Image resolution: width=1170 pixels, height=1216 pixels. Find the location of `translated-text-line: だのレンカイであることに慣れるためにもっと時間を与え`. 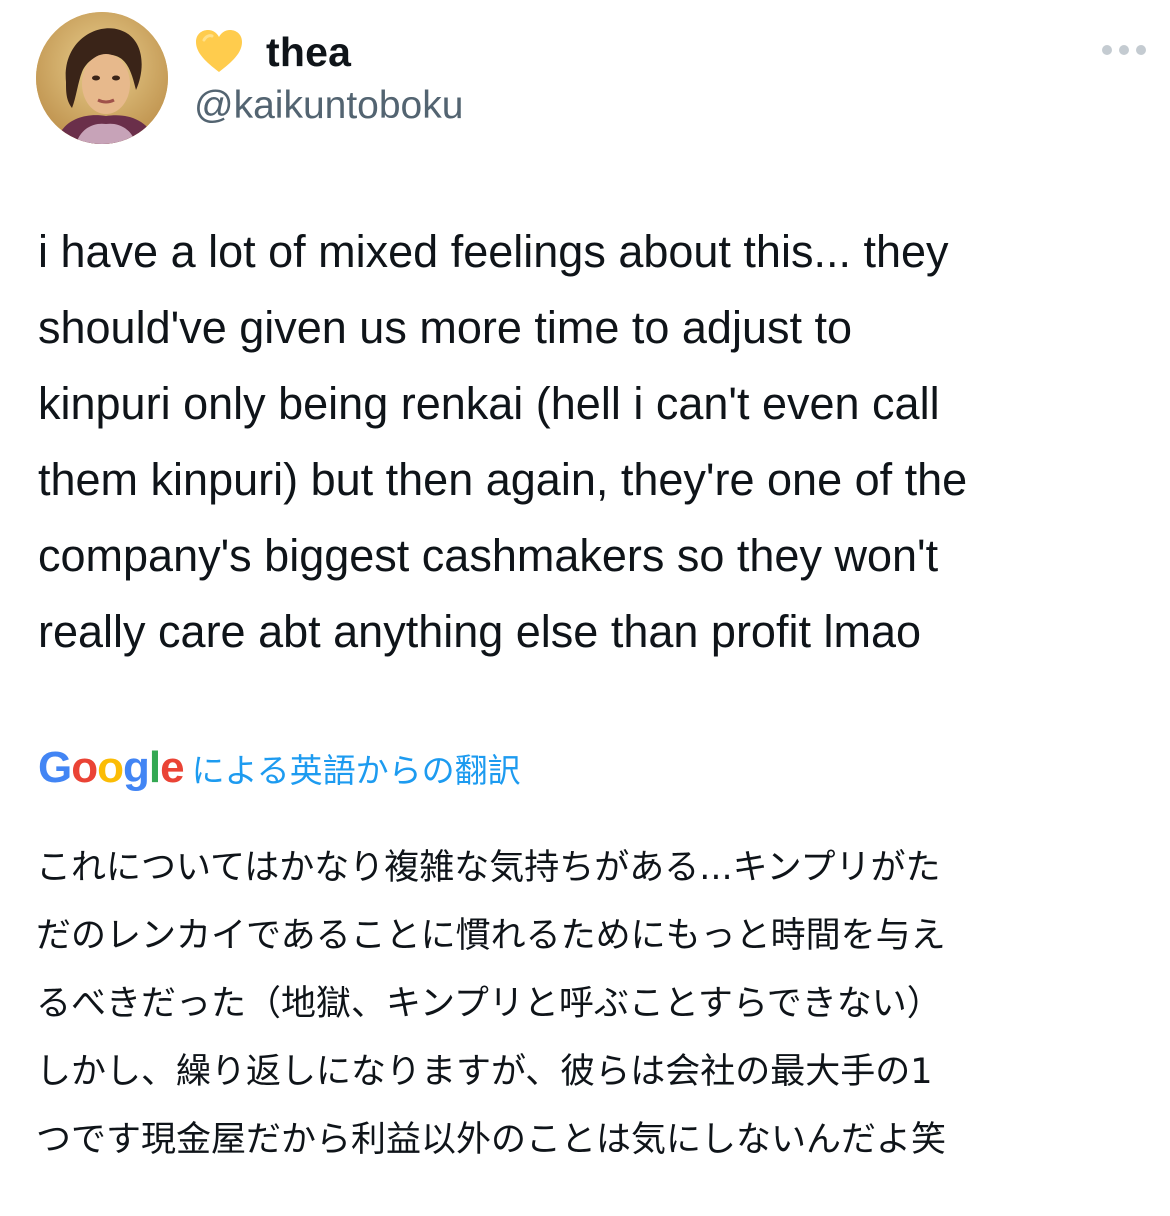

translated-text-line: だのレンカイであることに慣れるためにもっと時間を与え is located at coordinates (491, 936).